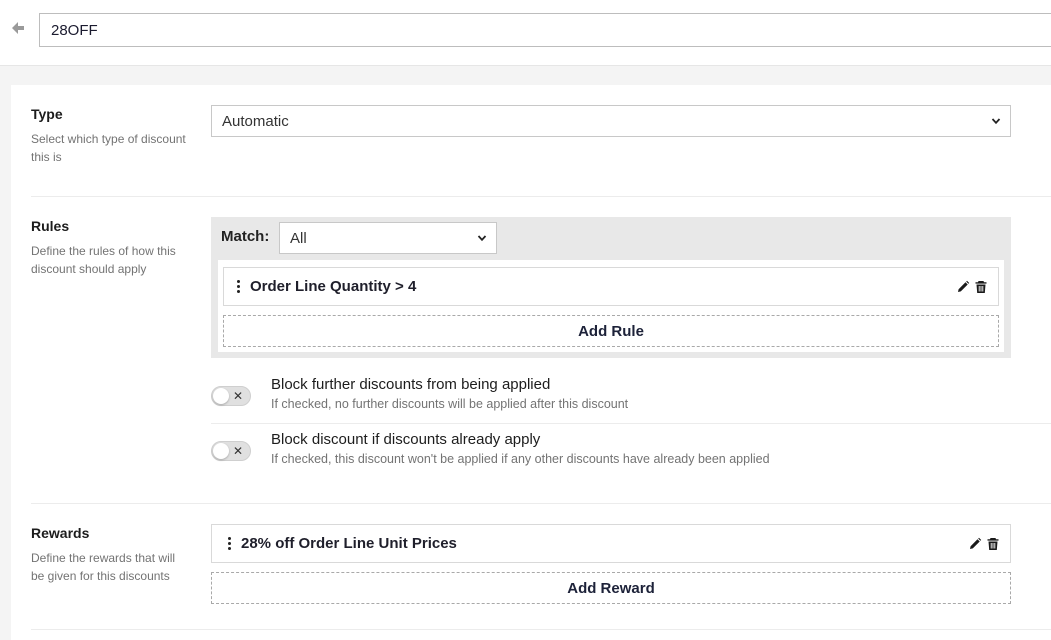  Describe the element at coordinates (333, 286) in the screenshot. I see `rule-item-label: Order Line Quantity > 4` at that location.